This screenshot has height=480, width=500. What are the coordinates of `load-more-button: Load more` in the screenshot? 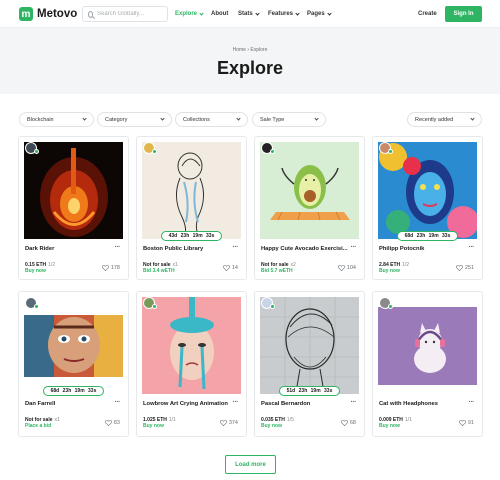 It's located at (250, 464).